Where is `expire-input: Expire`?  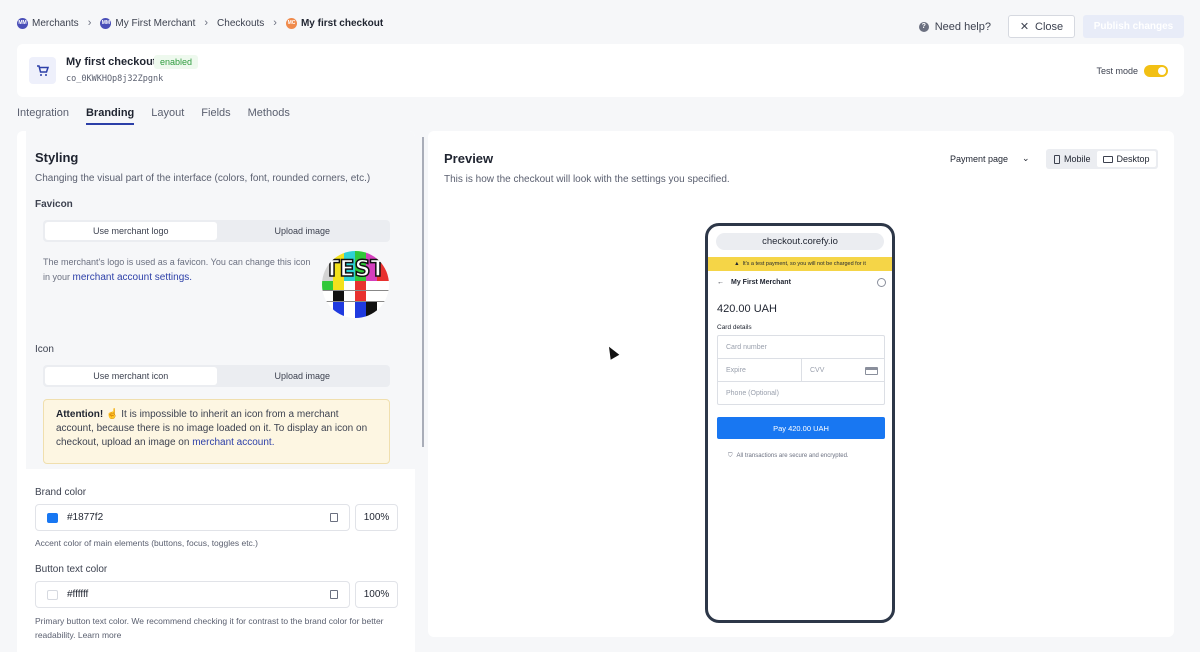 expire-input: Expire is located at coordinates (759, 370).